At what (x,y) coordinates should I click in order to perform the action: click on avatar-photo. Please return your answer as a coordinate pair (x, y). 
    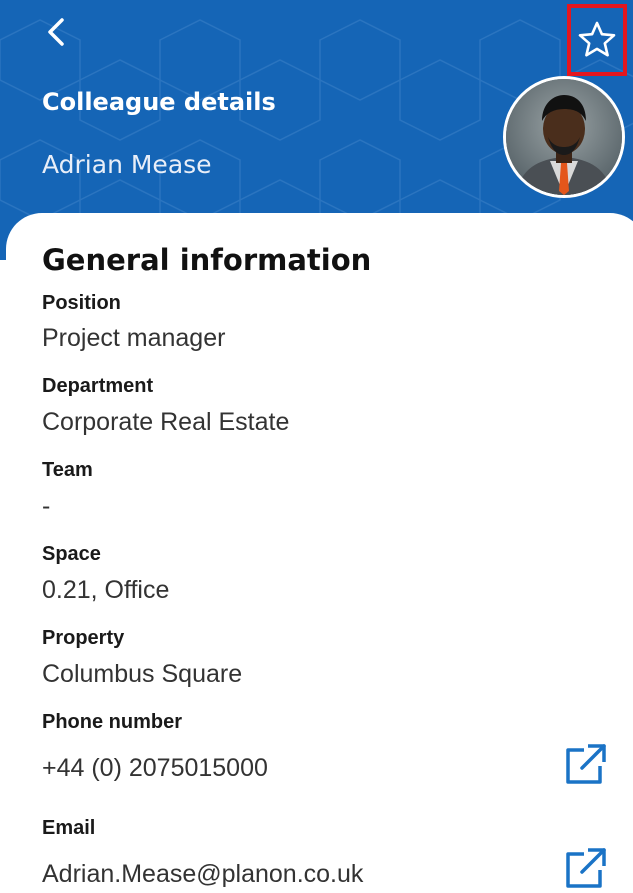
    Looking at the image, I should click on (564, 137).